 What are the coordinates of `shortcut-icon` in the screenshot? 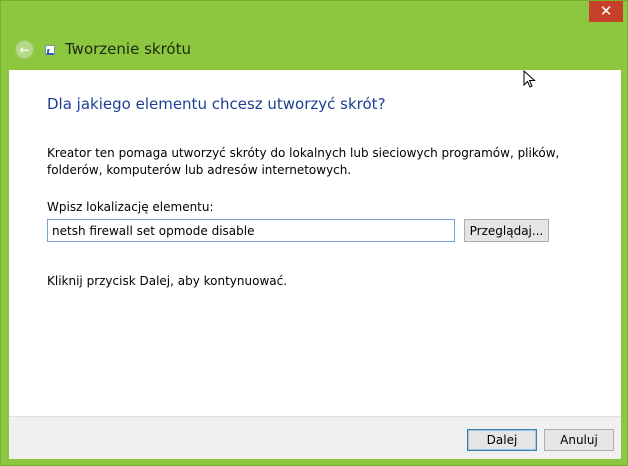 It's located at (50, 50).